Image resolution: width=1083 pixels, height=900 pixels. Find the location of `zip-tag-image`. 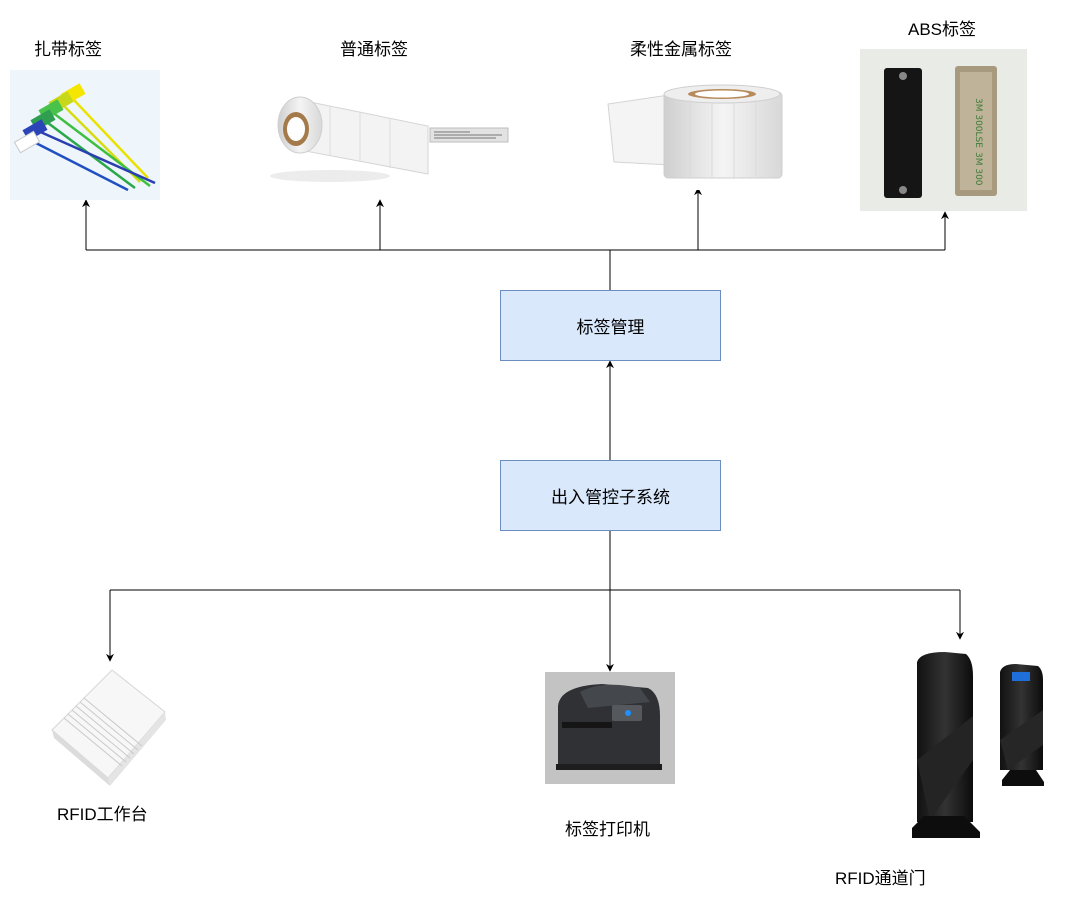

zip-tag-image is located at coordinates (85, 135).